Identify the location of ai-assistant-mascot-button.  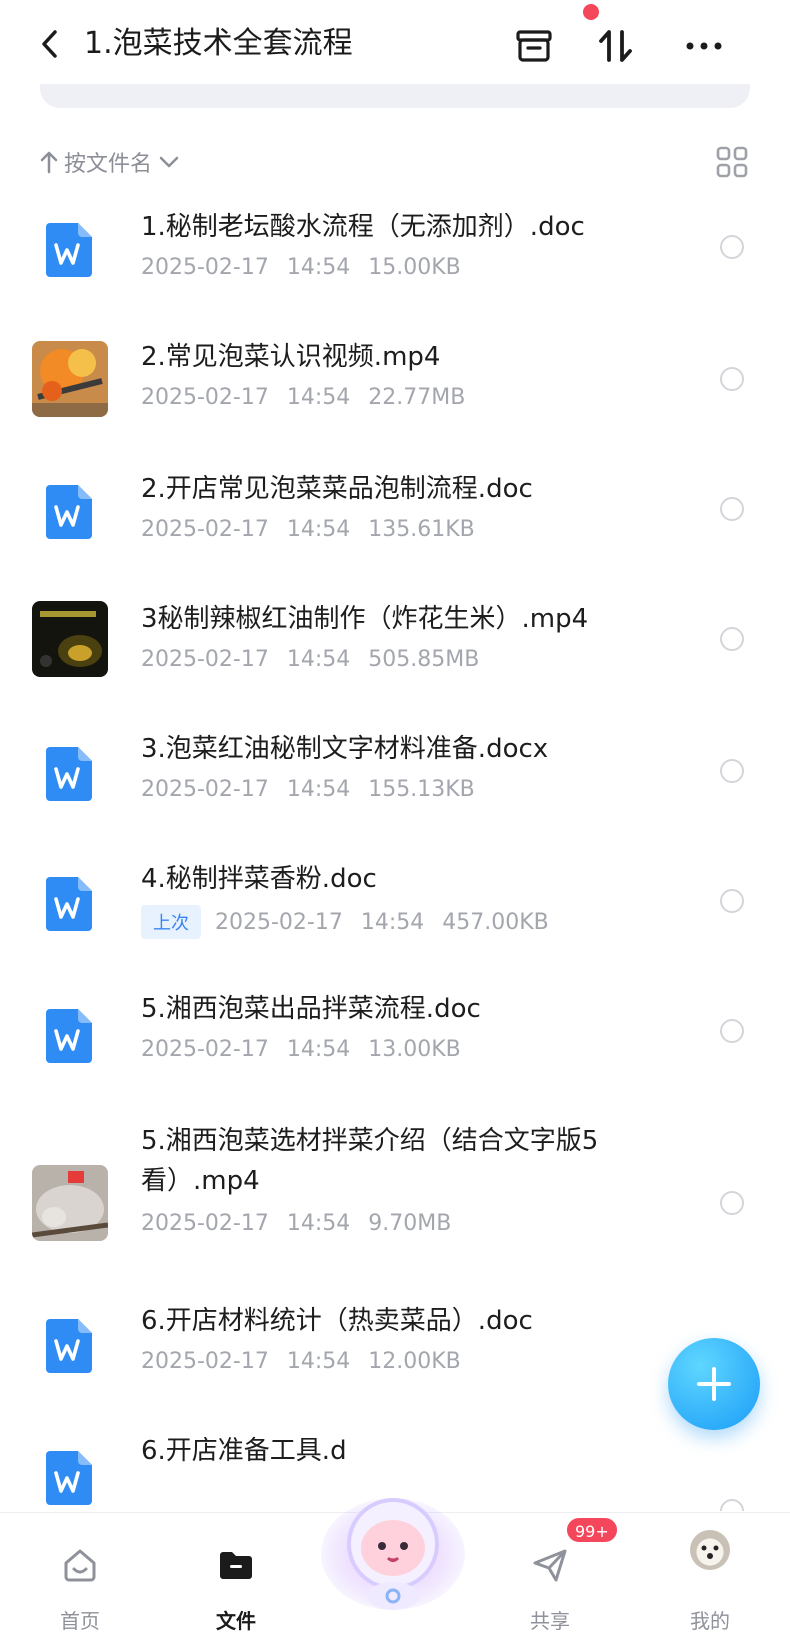
(393, 1544).